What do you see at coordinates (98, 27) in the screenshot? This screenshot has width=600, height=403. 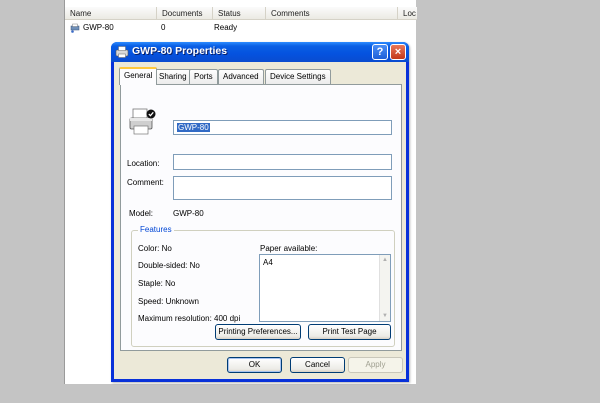 I see `row-name: GWP-80` at bounding box center [98, 27].